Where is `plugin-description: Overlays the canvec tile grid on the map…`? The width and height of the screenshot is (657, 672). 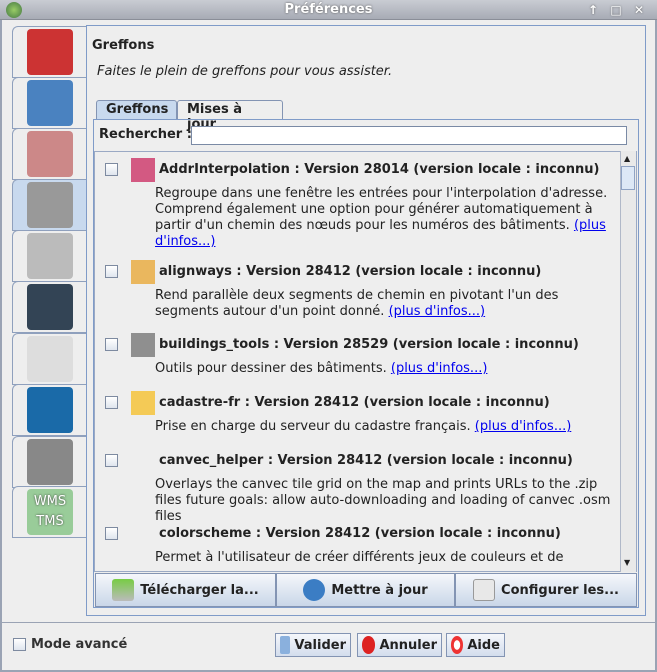 plugin-description: Overlays the canvec tile grid on the map… is located at coordinates (390, 501).